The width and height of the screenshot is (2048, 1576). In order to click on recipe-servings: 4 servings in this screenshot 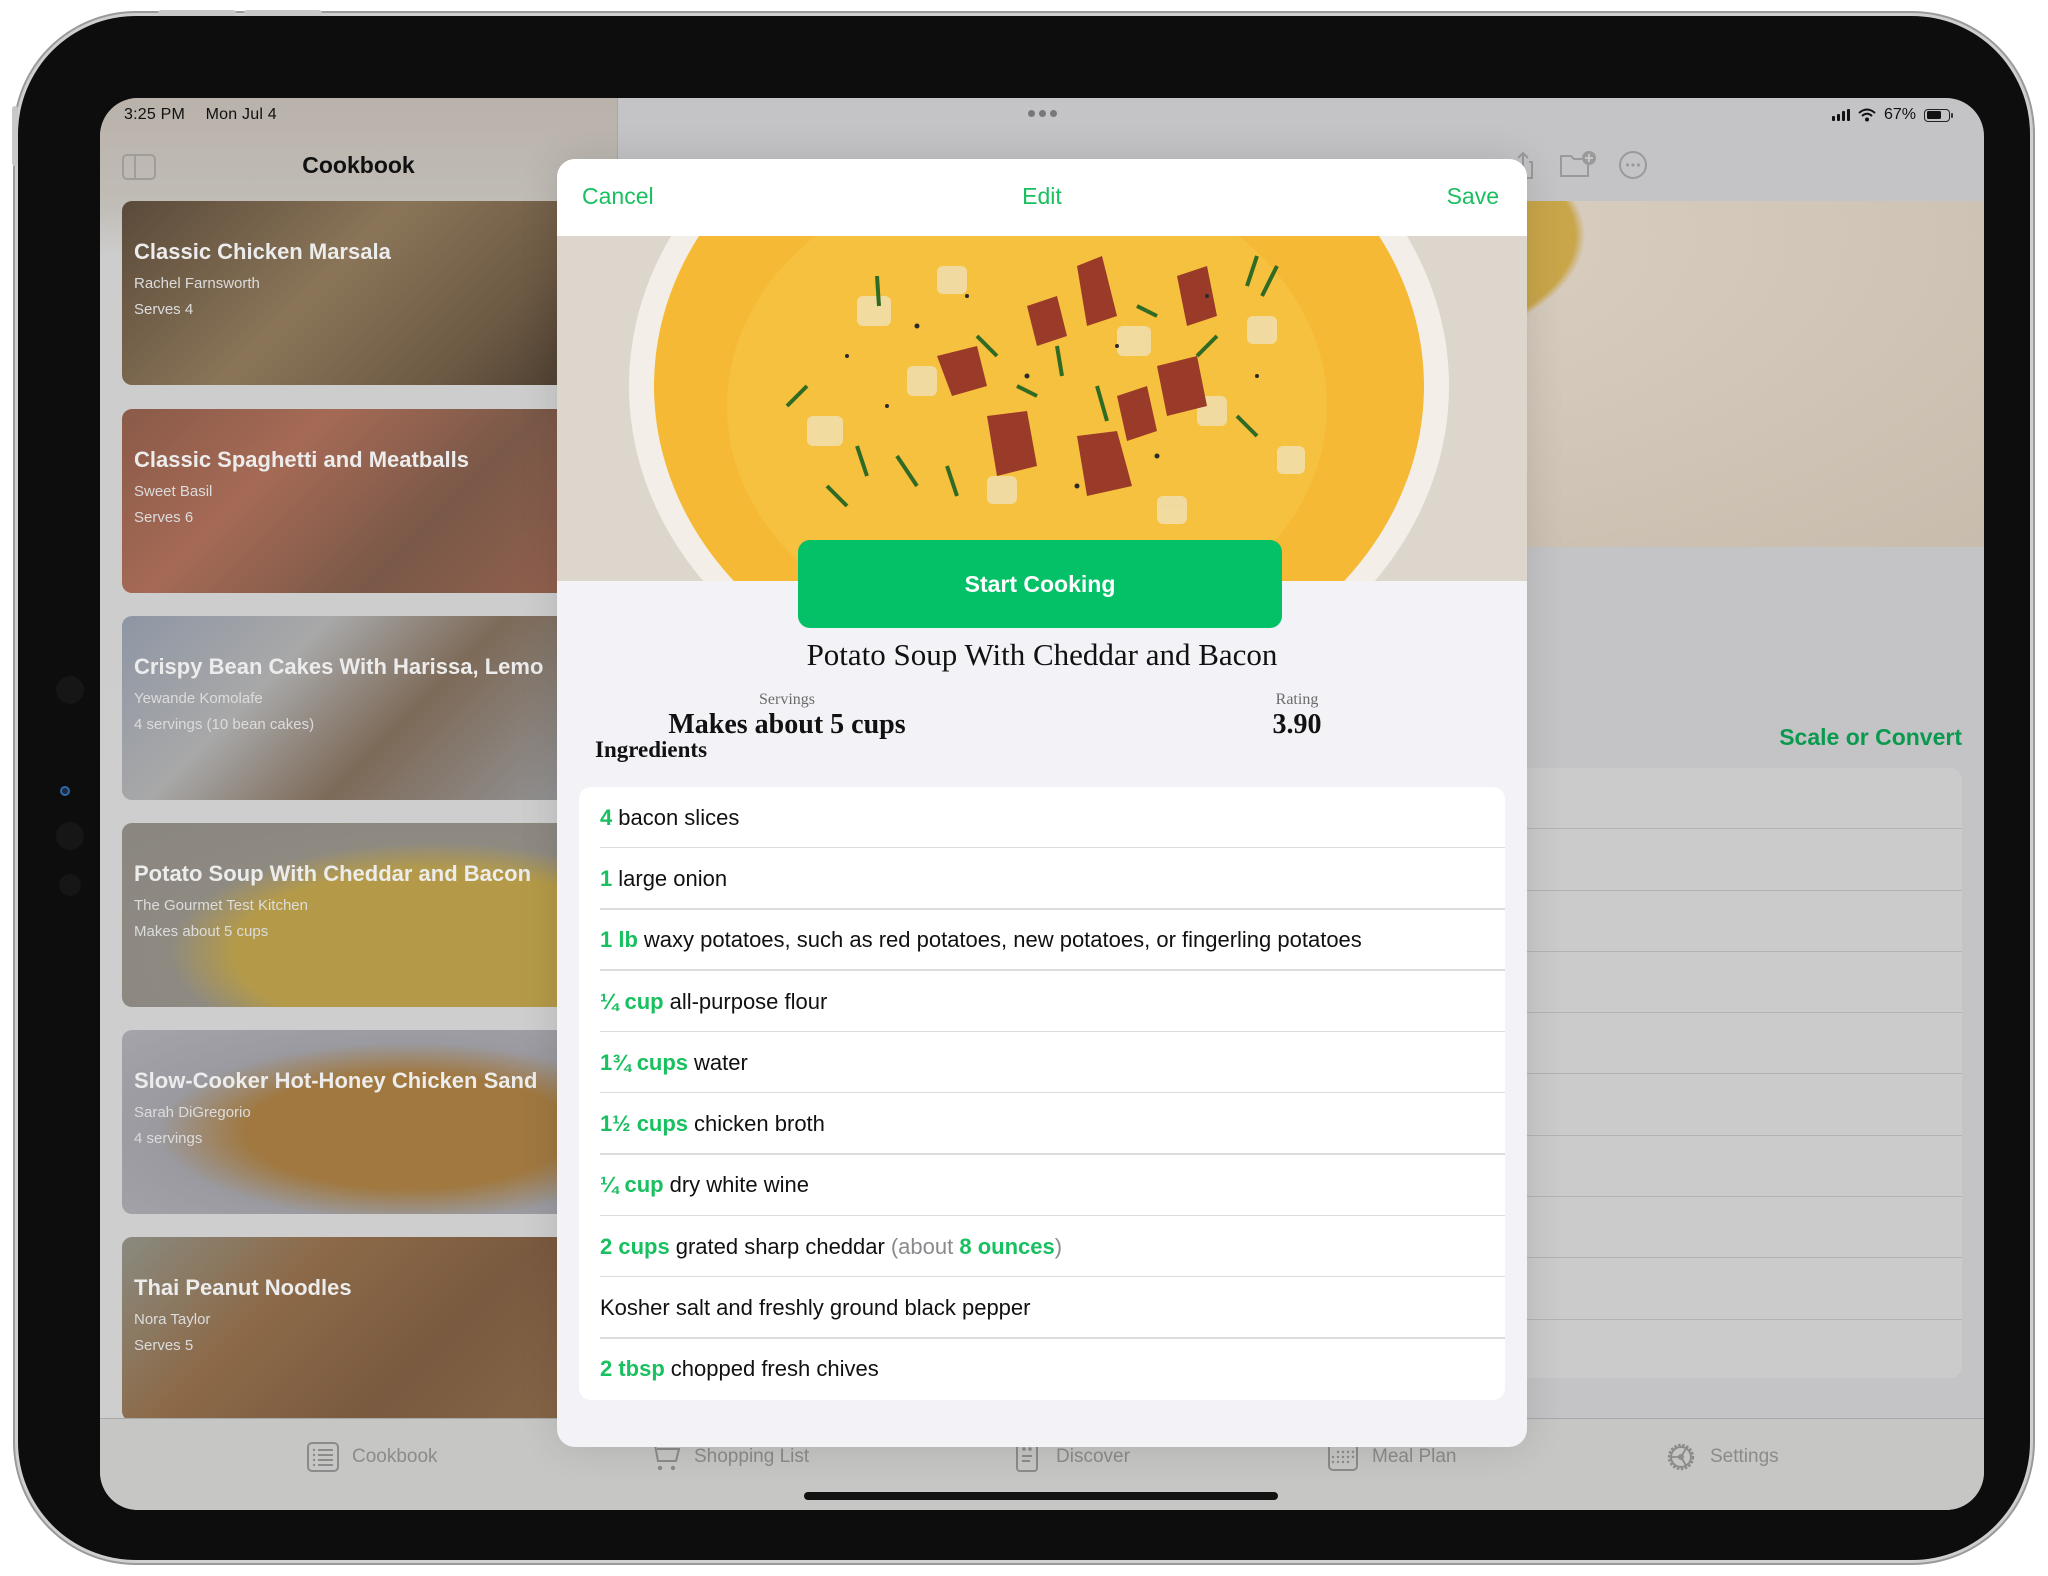, I will do `click(168, 1138)`.